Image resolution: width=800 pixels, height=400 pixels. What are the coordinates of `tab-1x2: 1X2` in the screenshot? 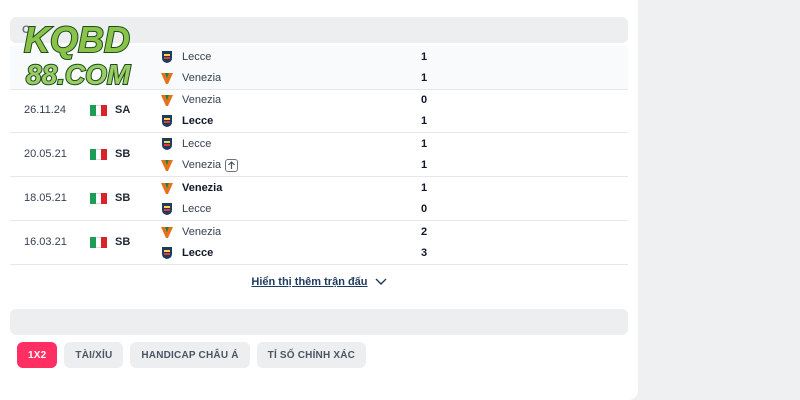 It's located at (37, 355).